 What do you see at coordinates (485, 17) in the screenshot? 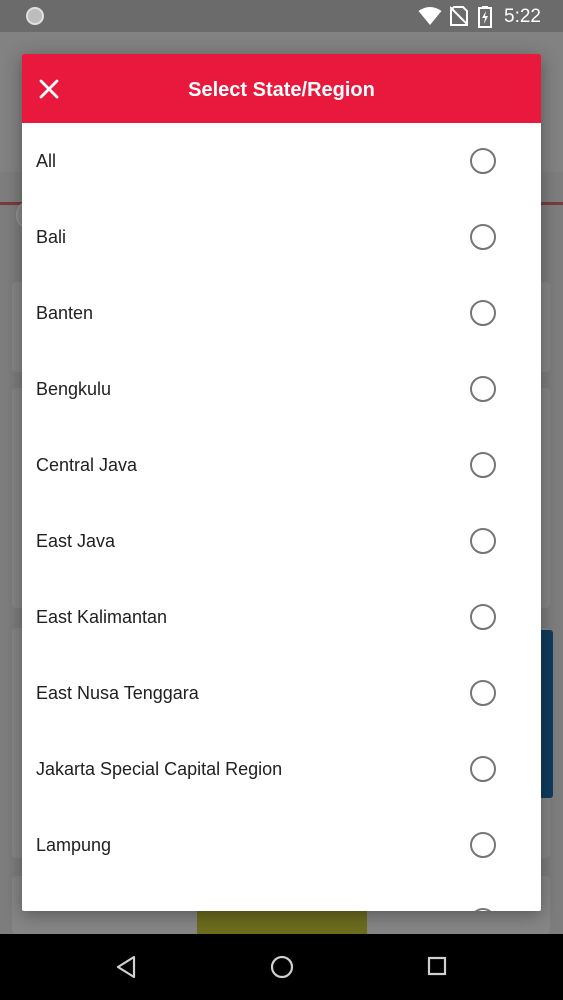
I see `battery-charging-icon` at bounding box center [485, 17].